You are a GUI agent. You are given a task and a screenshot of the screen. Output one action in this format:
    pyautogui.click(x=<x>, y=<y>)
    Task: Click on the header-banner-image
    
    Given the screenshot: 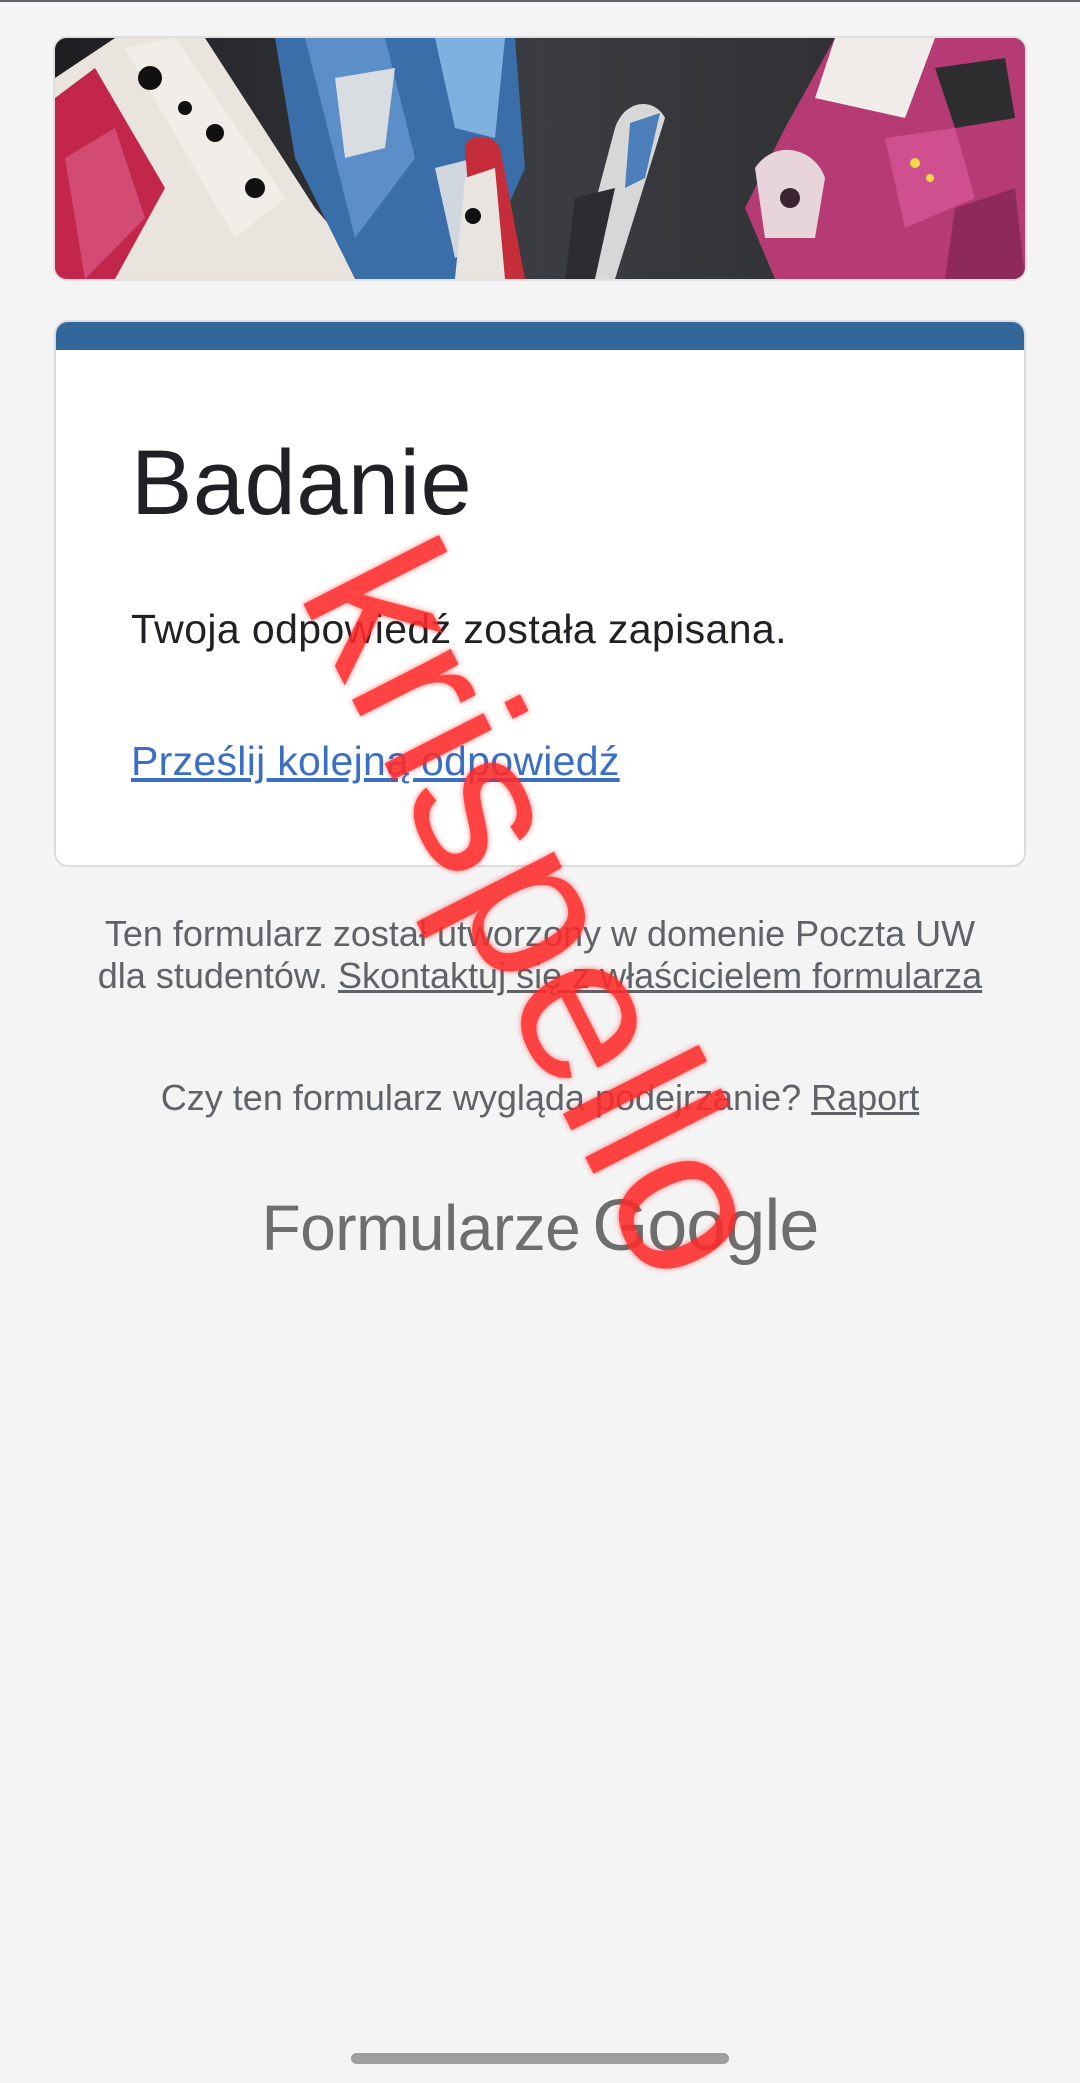 What is the action you would take?
    pyautogui.click(x=540, y=158)
    